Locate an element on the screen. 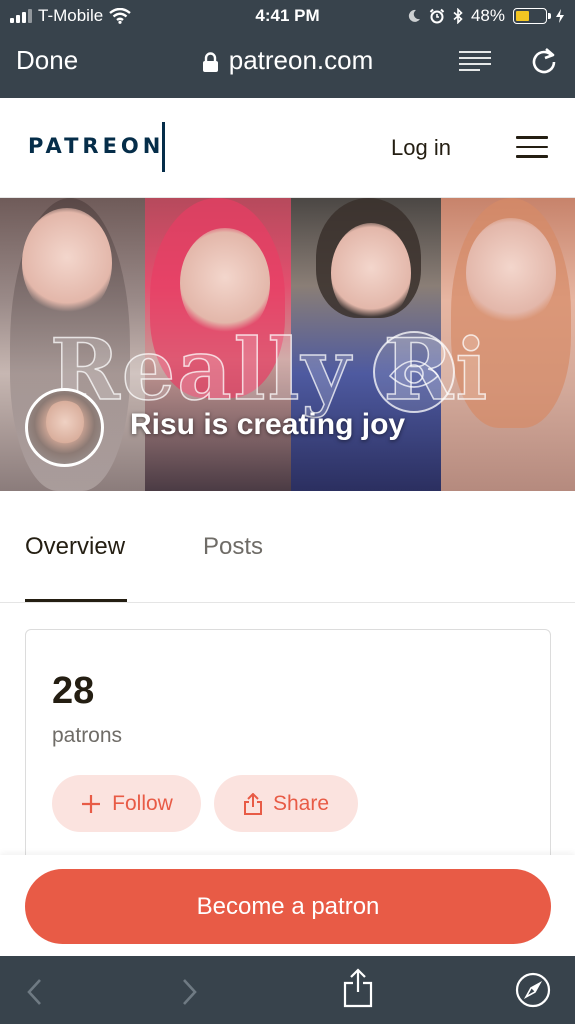 This screenshot has width=575, height=1024. tab-overview: Overview is located at coordinates (75, 547).